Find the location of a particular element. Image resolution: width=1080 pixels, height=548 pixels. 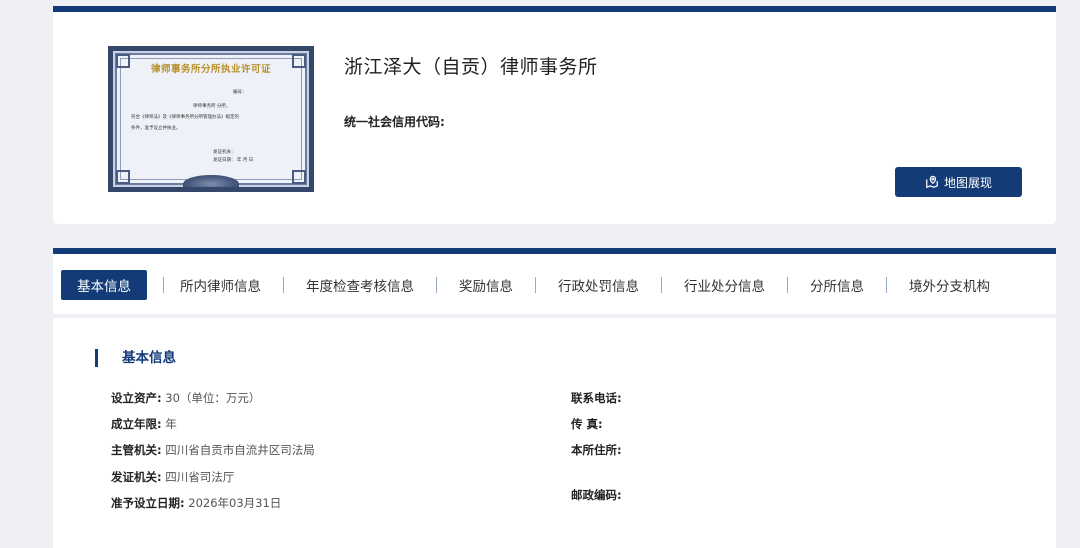

certificate-text-line: 符合《律师法》及《律师事务所分所管理办法》规定的 is located at coordinates (185, 117).